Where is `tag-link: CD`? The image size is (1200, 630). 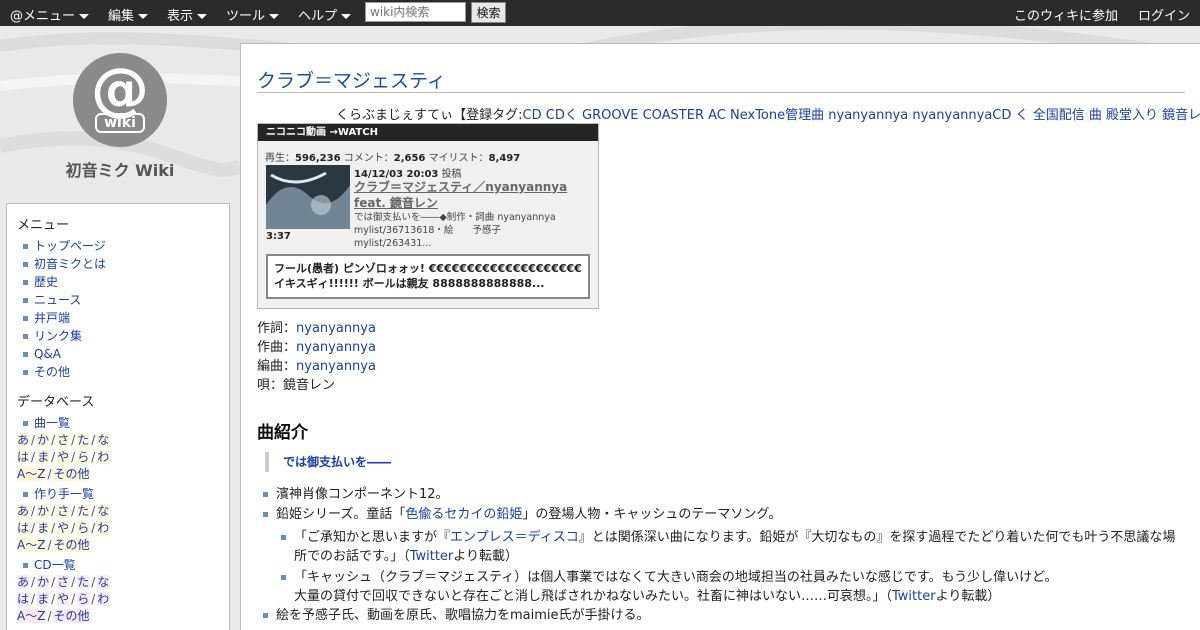 tag-link: CD is located at coordinates (532, 115).